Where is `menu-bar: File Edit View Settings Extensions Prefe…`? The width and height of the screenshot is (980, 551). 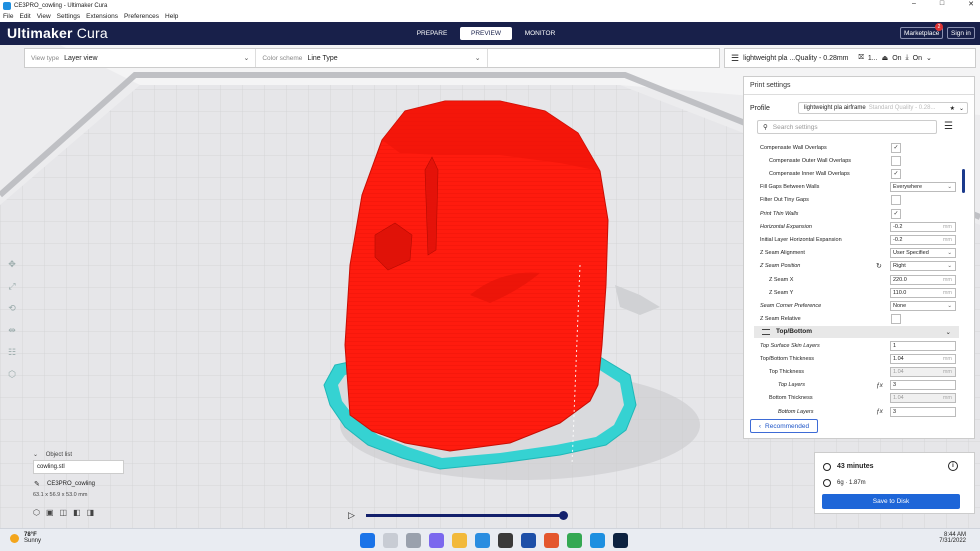
menu-bar: File Edit View Settings Extensions Prefe… is located at coordinates (490, 16).